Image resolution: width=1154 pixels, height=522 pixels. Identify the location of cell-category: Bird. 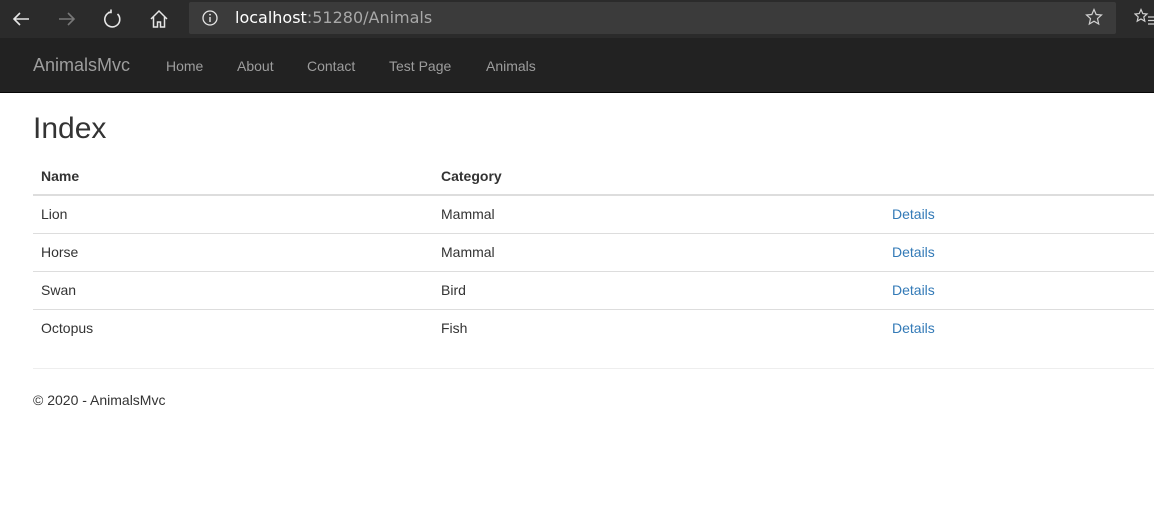
(658, 289).